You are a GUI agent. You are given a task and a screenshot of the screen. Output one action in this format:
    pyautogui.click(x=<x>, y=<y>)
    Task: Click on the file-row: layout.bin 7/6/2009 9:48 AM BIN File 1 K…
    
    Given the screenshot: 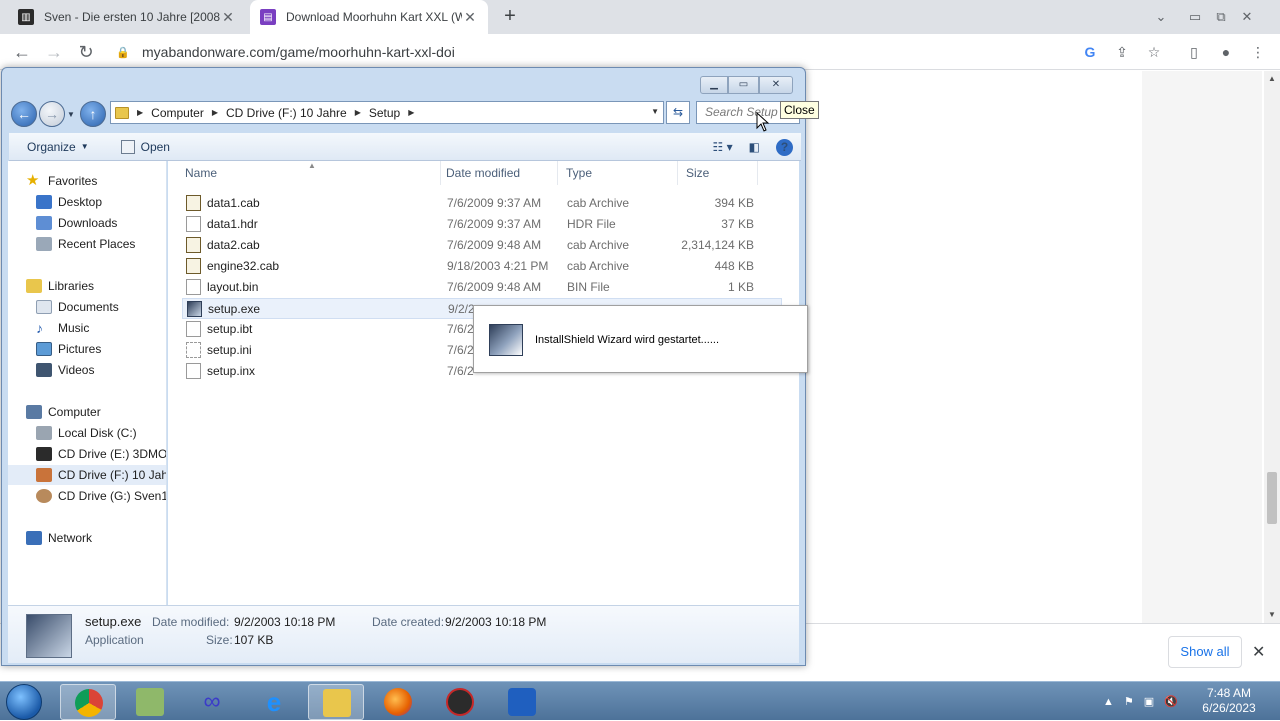 What is the action you would take?
    pyautogui.click(x=482, y=287)
    